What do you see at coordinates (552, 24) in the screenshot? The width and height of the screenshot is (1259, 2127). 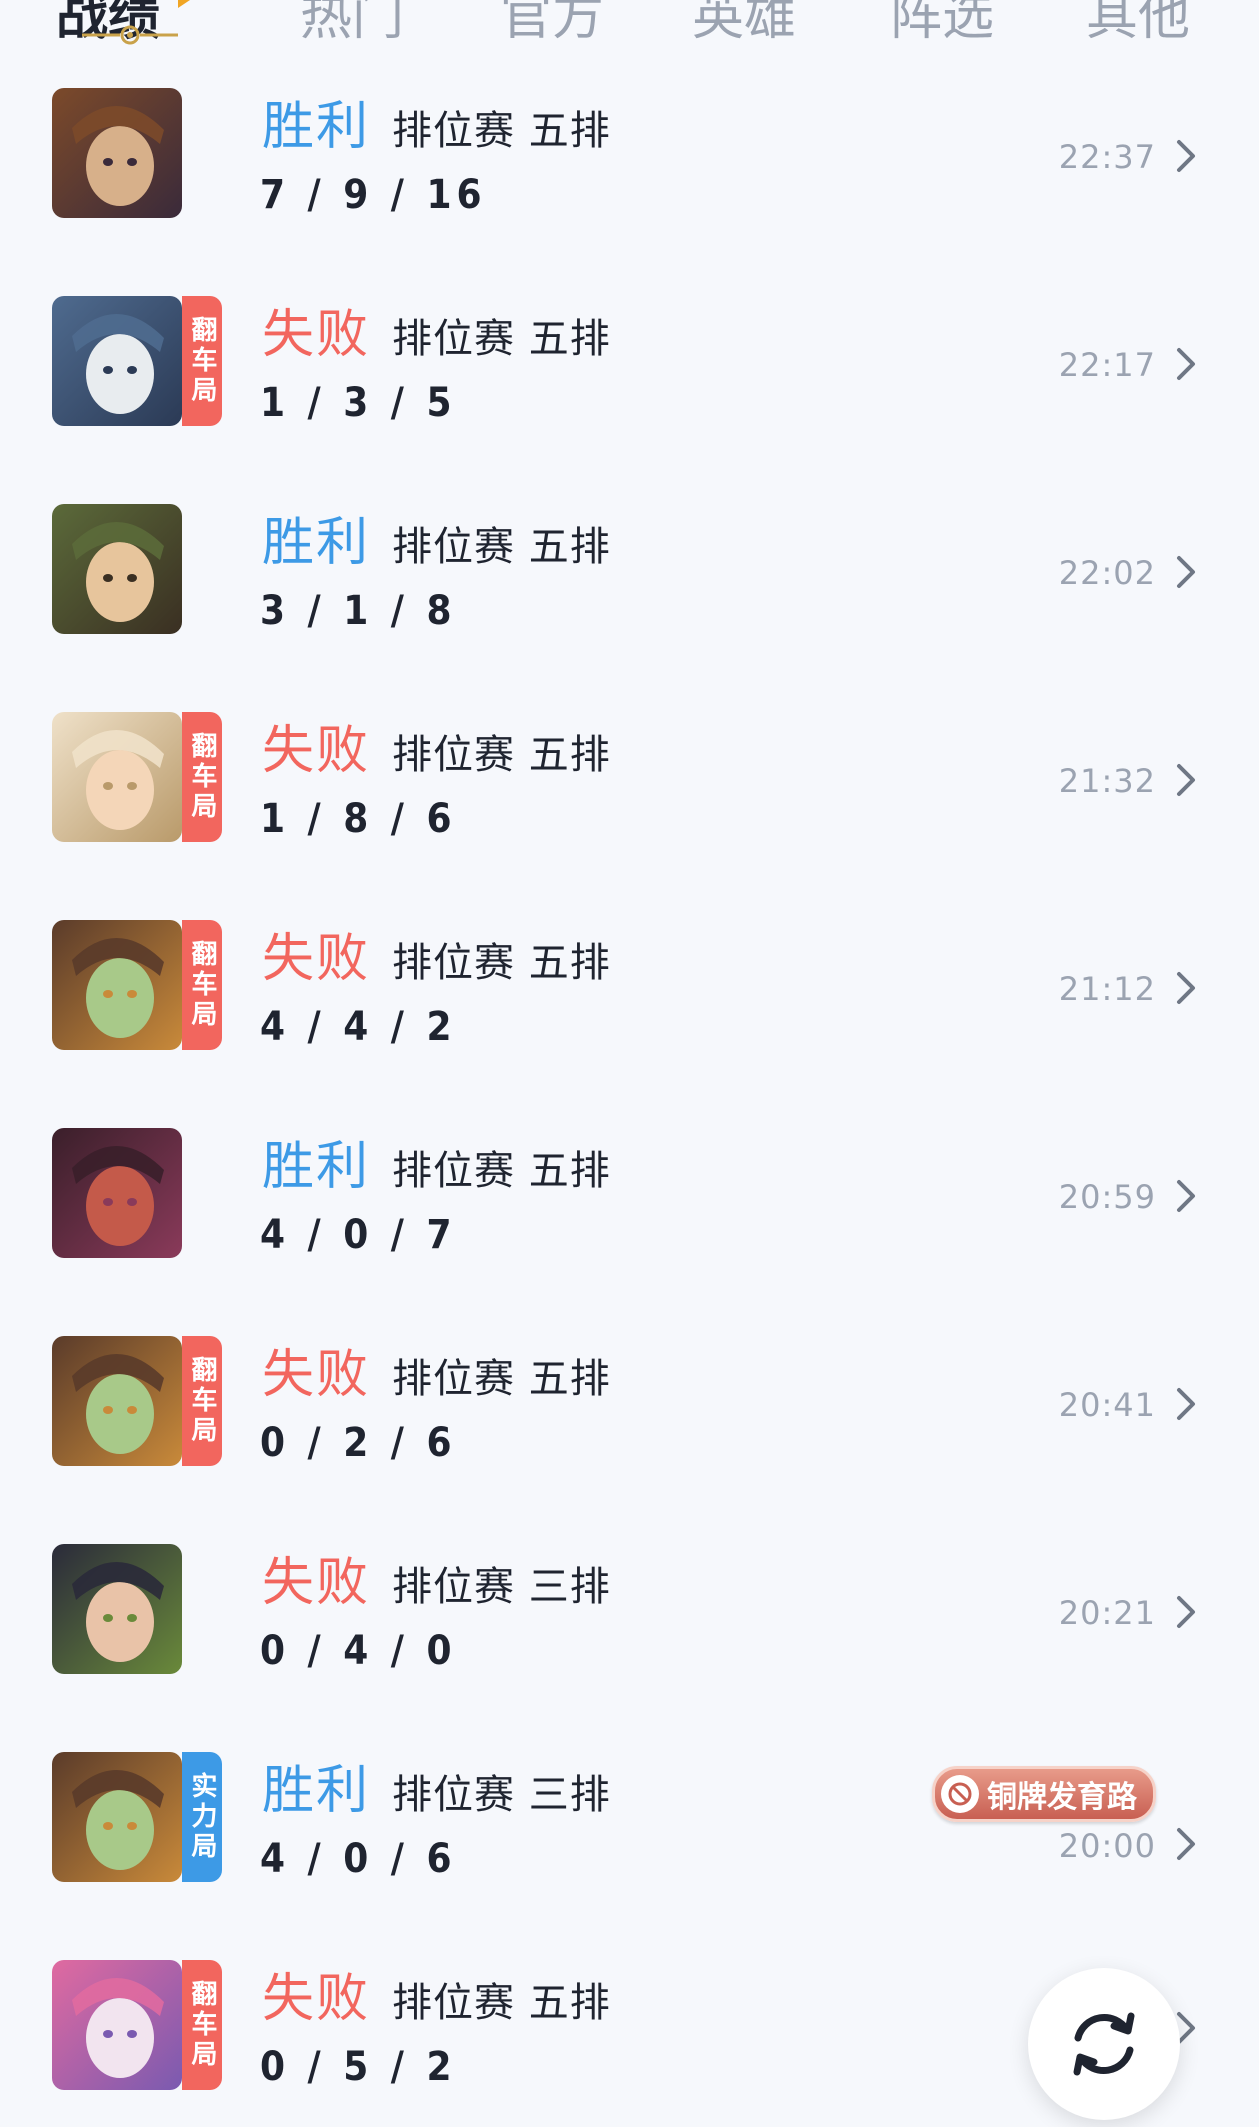 I see `tab-official: 官方` at bounding box center [552, 24].